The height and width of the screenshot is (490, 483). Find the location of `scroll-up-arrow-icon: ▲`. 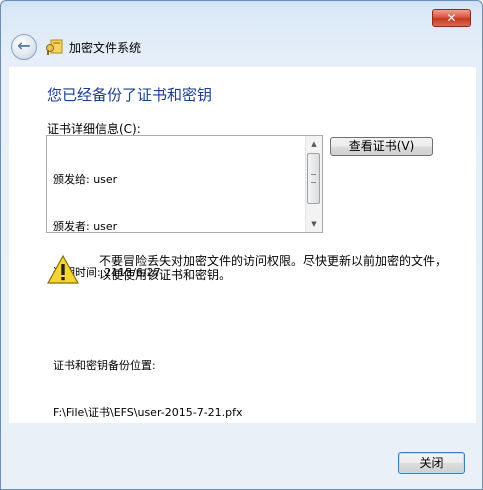

scroll-up-arrow-icon: ▲ is located at coordinates (314, 144).